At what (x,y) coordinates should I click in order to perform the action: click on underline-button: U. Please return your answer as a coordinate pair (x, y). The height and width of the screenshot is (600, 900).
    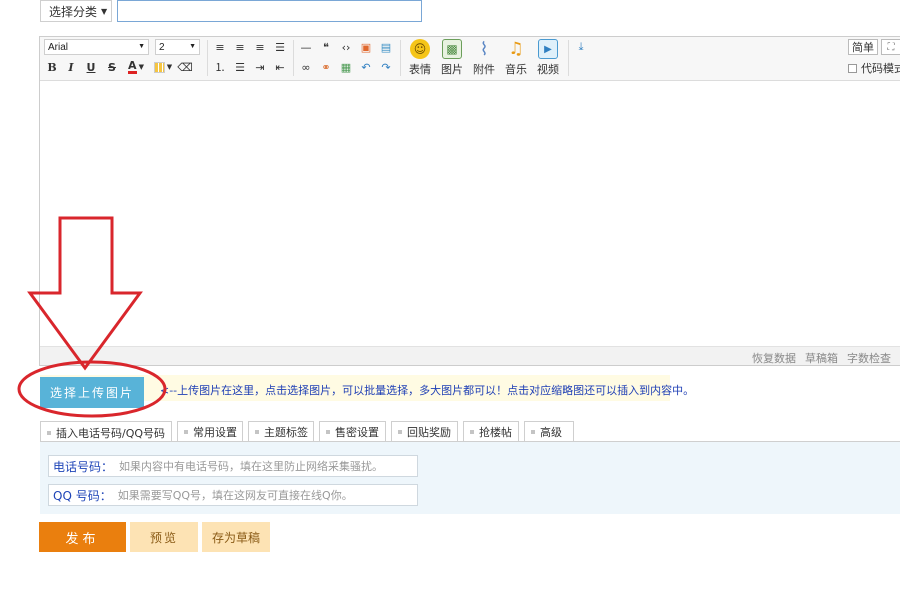
    Looking at the image, I should click on (91, 67).